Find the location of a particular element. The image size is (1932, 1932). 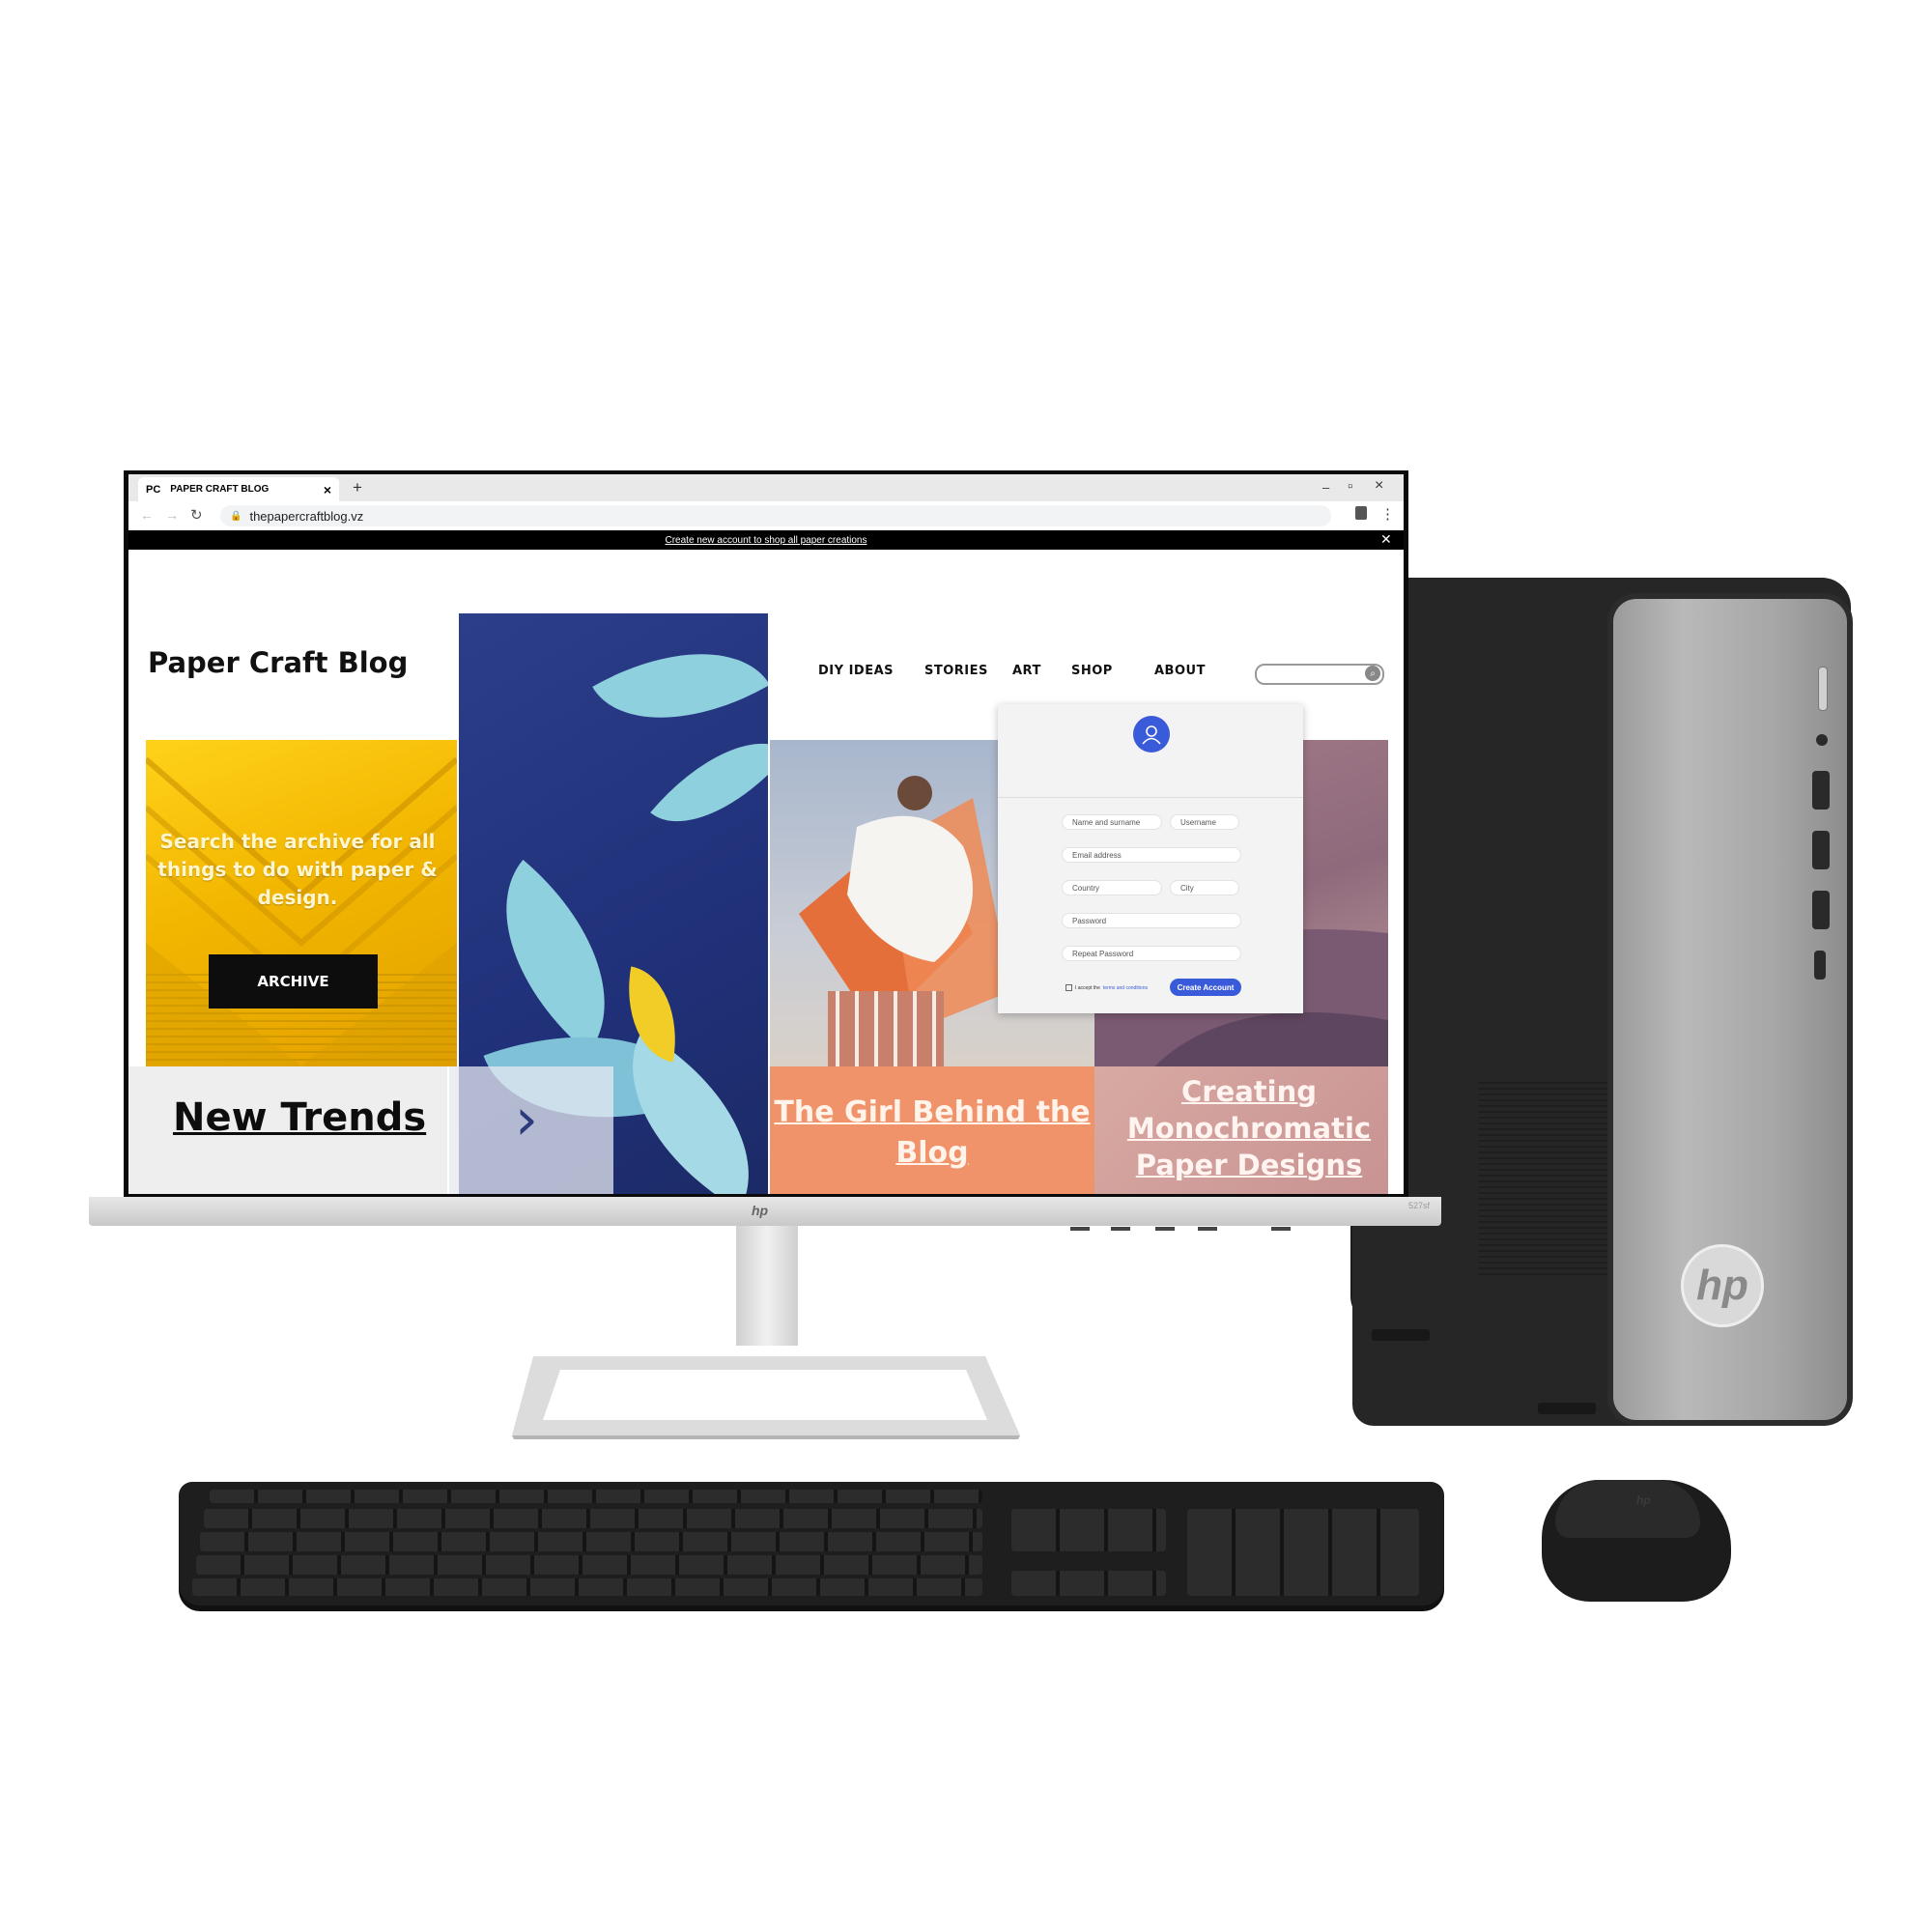

search-icon: ⌕ is located at coordinates (1372, 673).